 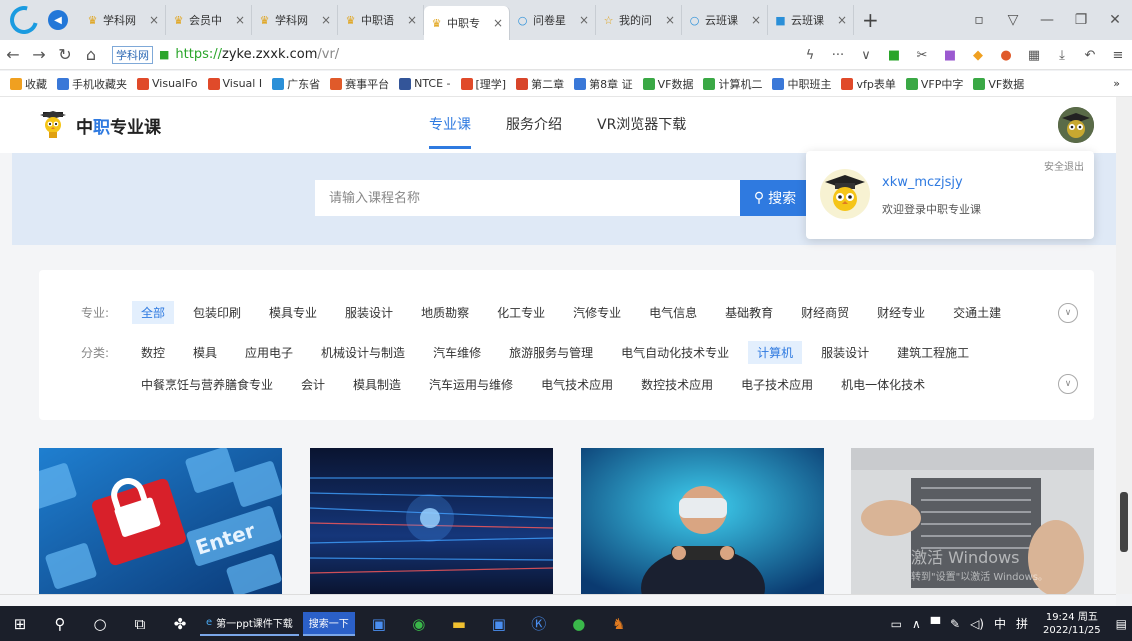 What do you see at coordinates (527, 198) in the screenshot?
I see `course-search-input` at bounding box center [527, 198].